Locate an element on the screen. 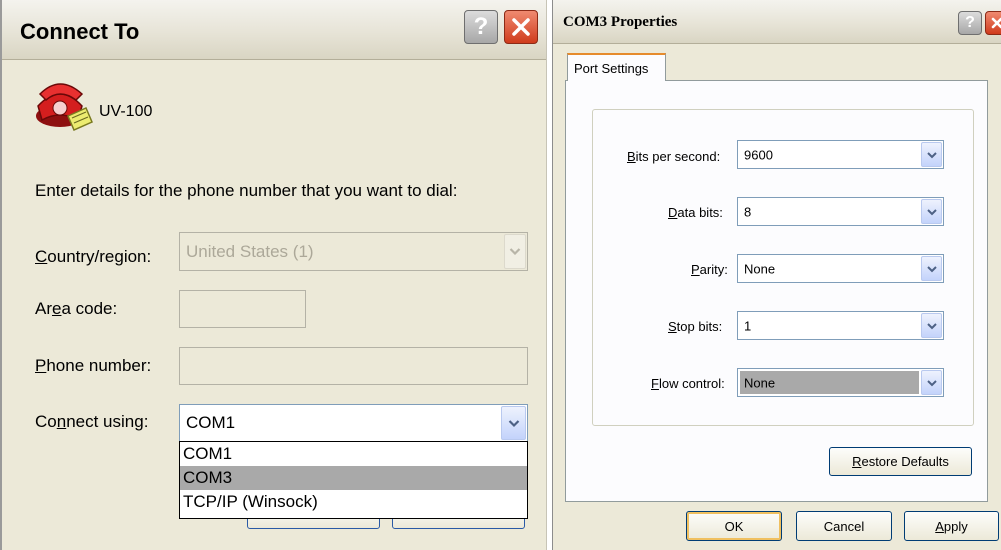 This screenshot has width=1001, height=550. data-bits-label: Data bits: is located at coordinates (695, 212).